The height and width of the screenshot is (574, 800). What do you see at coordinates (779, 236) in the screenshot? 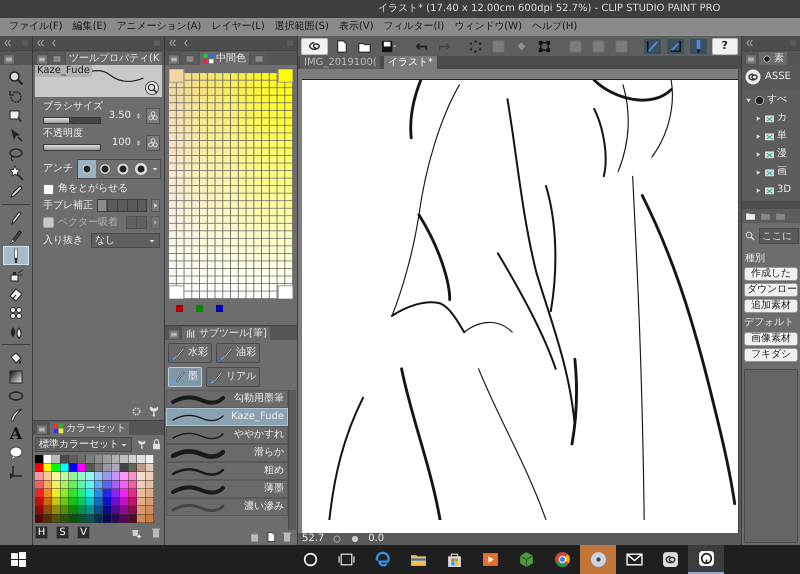
I see `search-field: ここに` at bounding box center [779, 236].